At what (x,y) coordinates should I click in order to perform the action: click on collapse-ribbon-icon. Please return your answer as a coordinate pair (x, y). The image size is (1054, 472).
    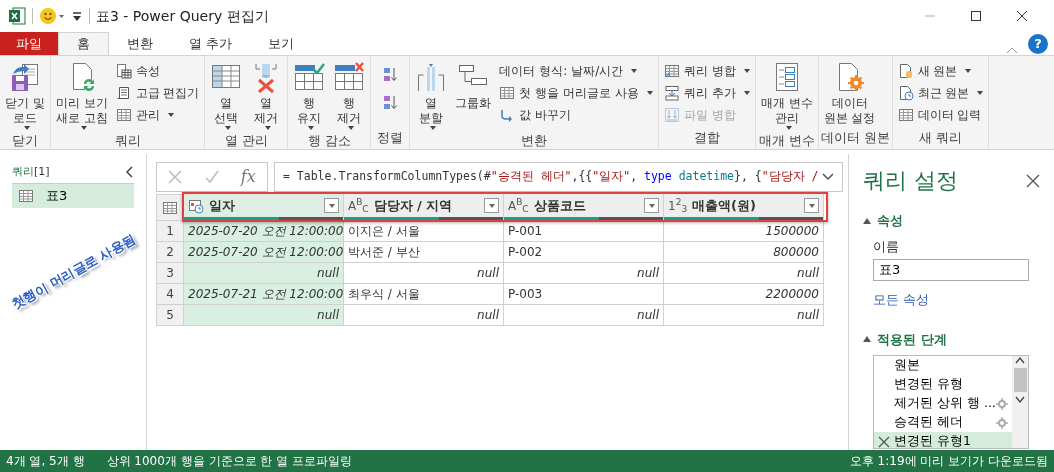
    Looking at the image, I should click on (1012, 50).